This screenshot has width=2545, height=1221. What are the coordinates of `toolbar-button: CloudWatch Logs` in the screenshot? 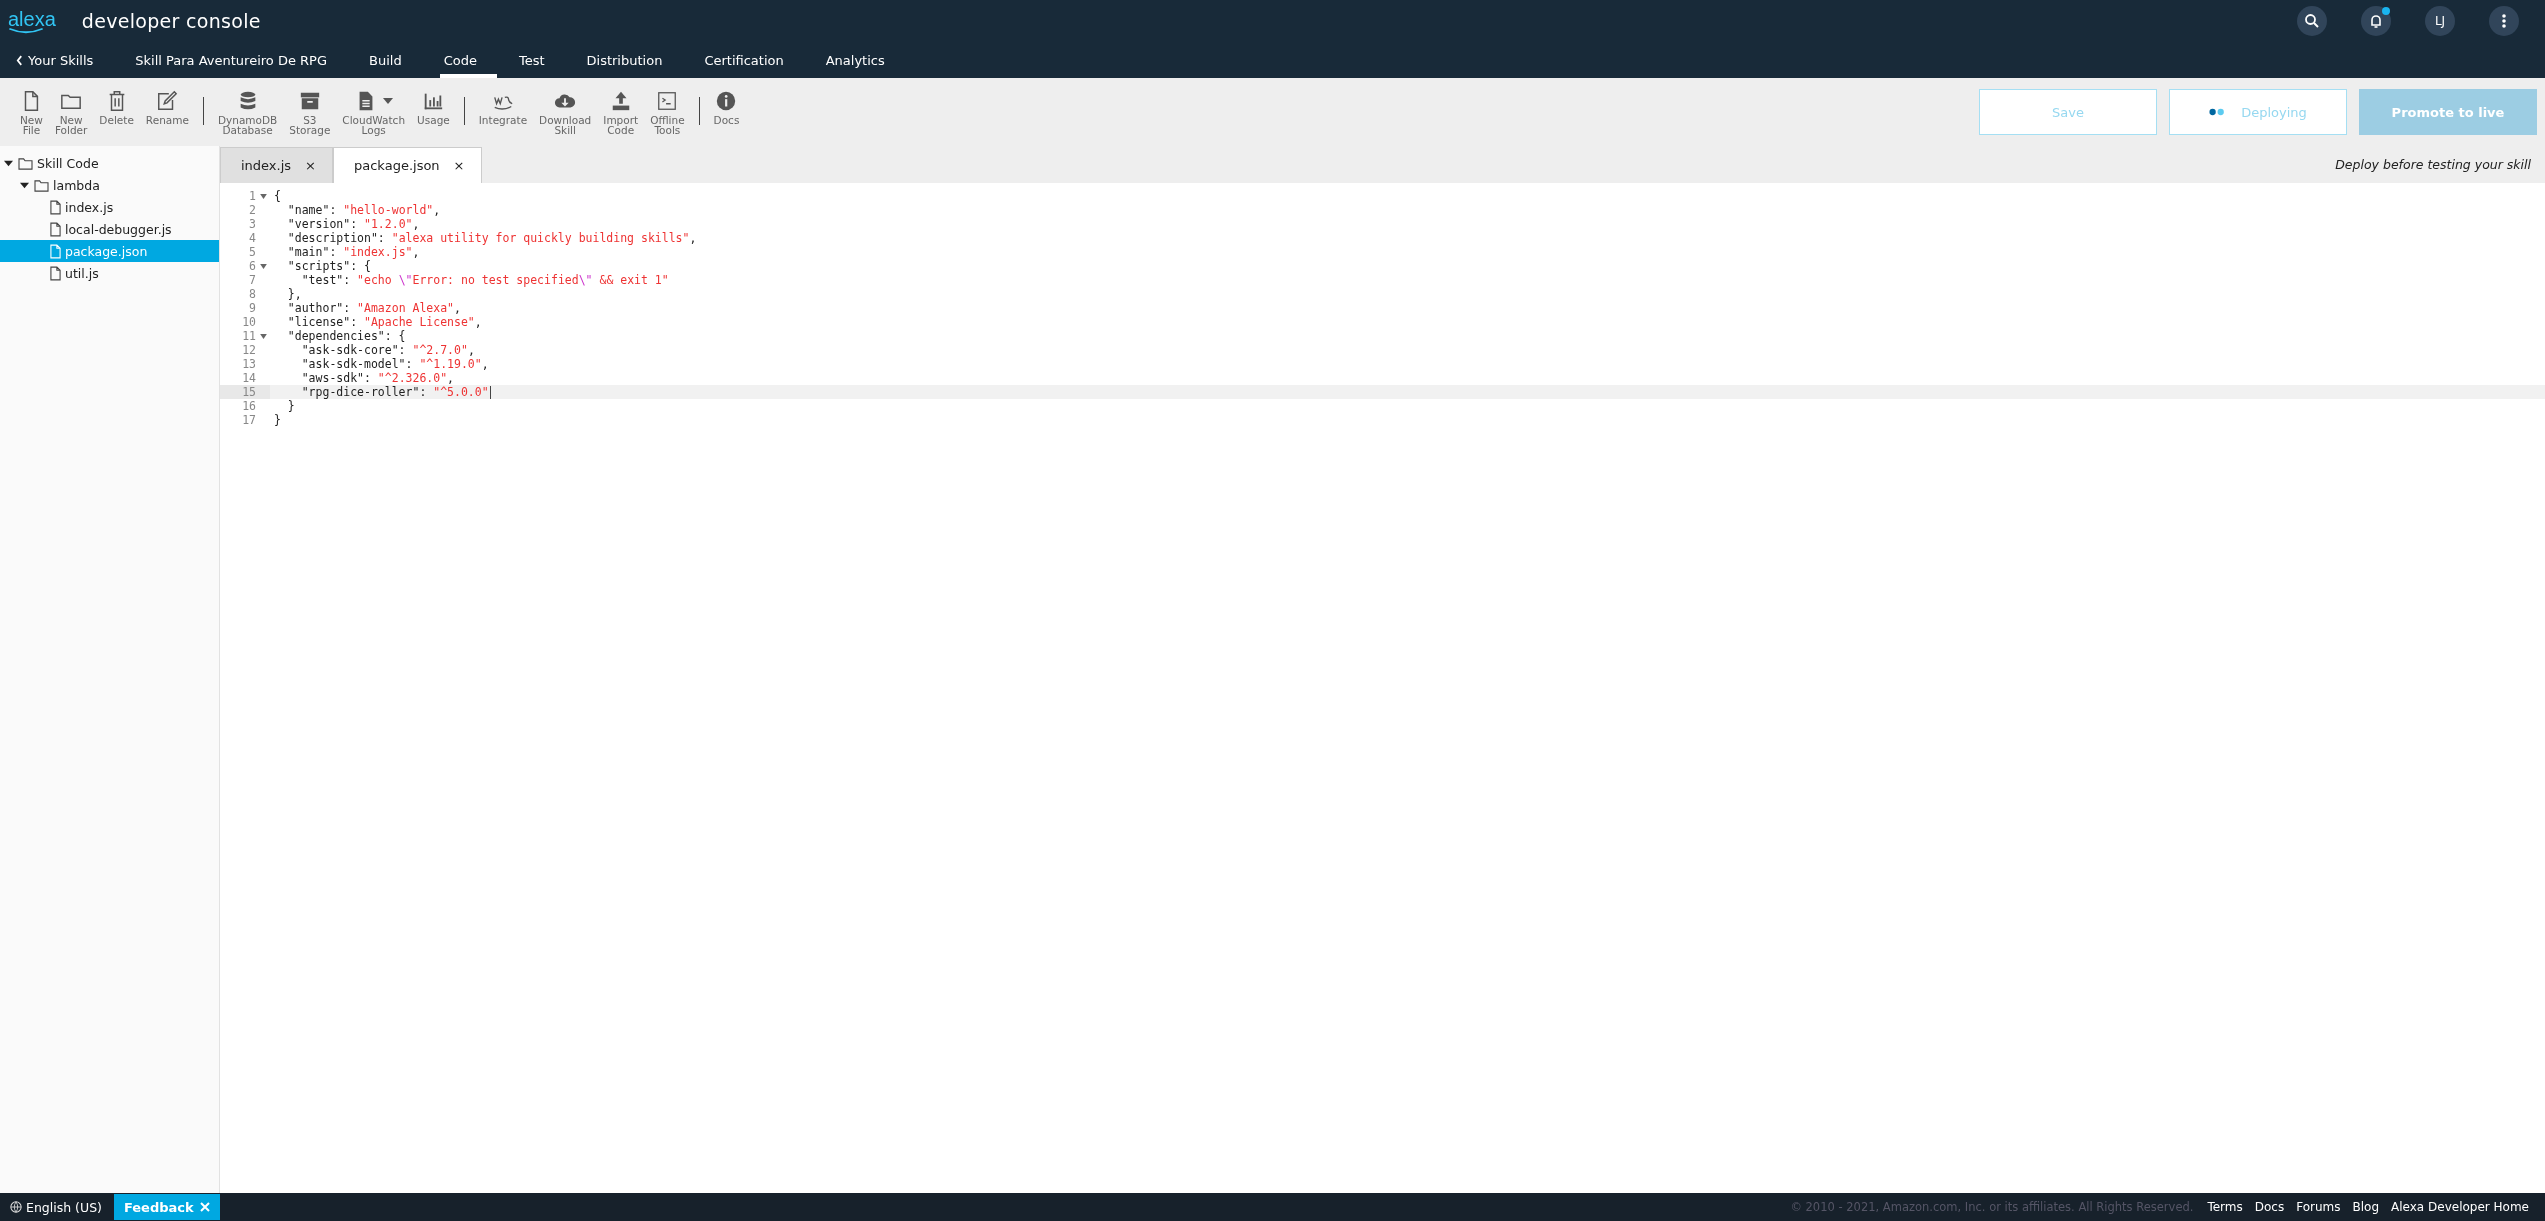 It's located at (374, 112).